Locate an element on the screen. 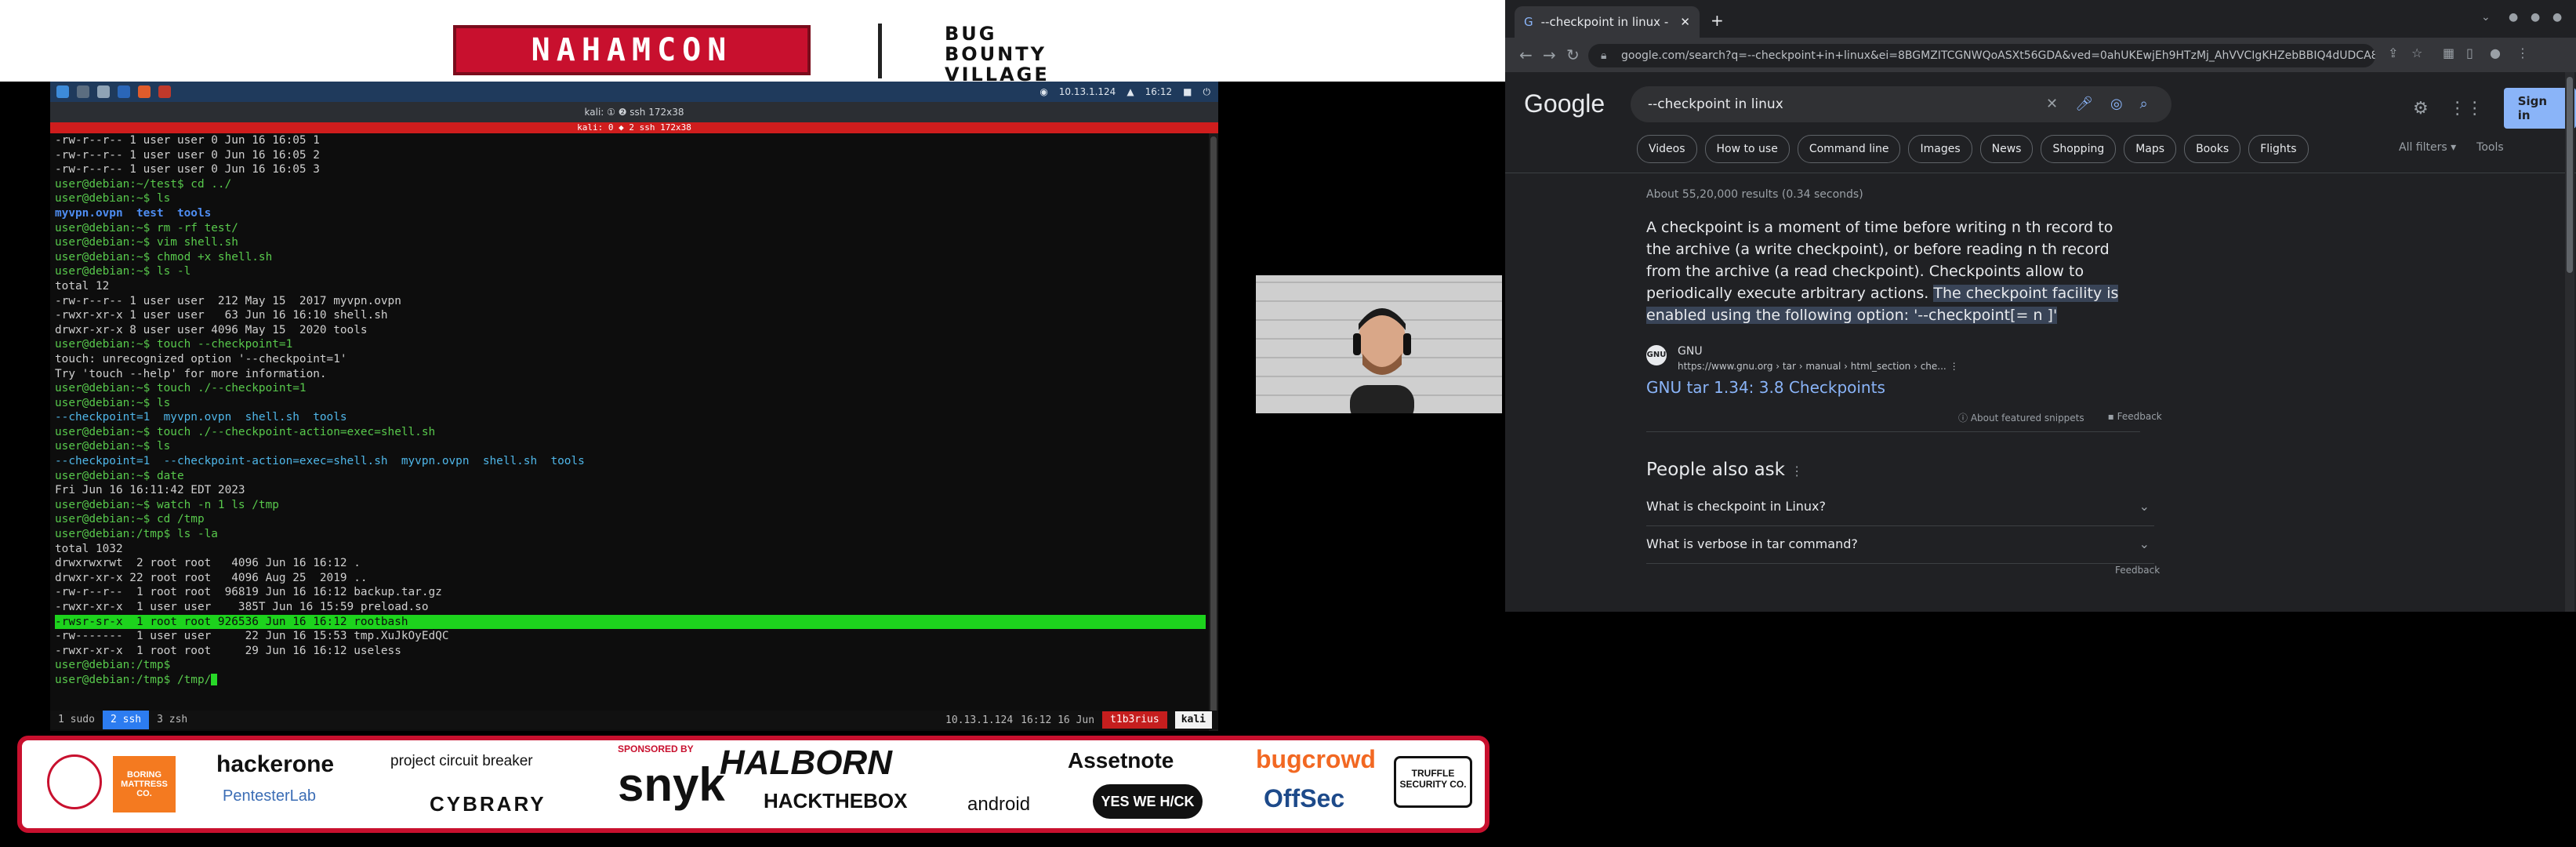 Image resolution: width=2576 pixels, height=847 pixels. tmux-window-zsh: 3 zsh is located at coordinates (172, 720).